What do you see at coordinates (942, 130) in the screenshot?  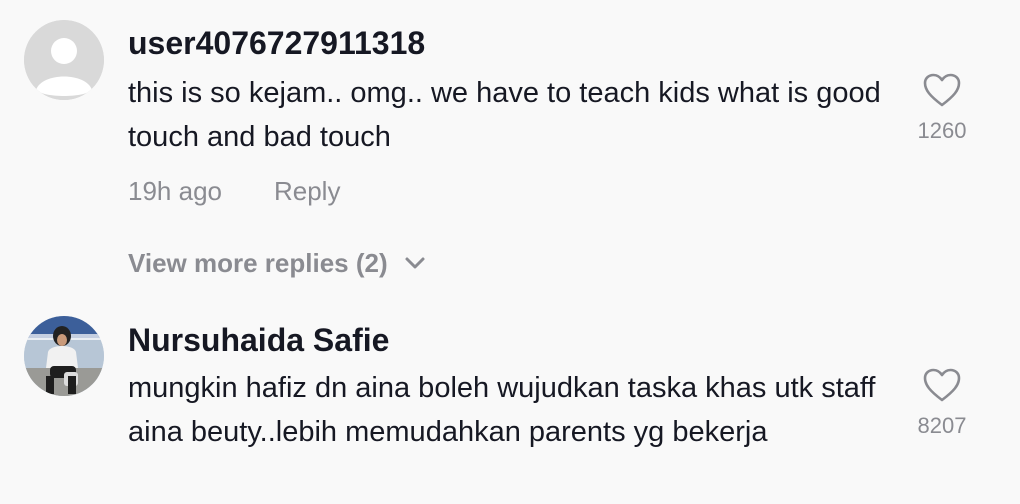 I see `like-count: 1260` at bounding box center [942, 130].